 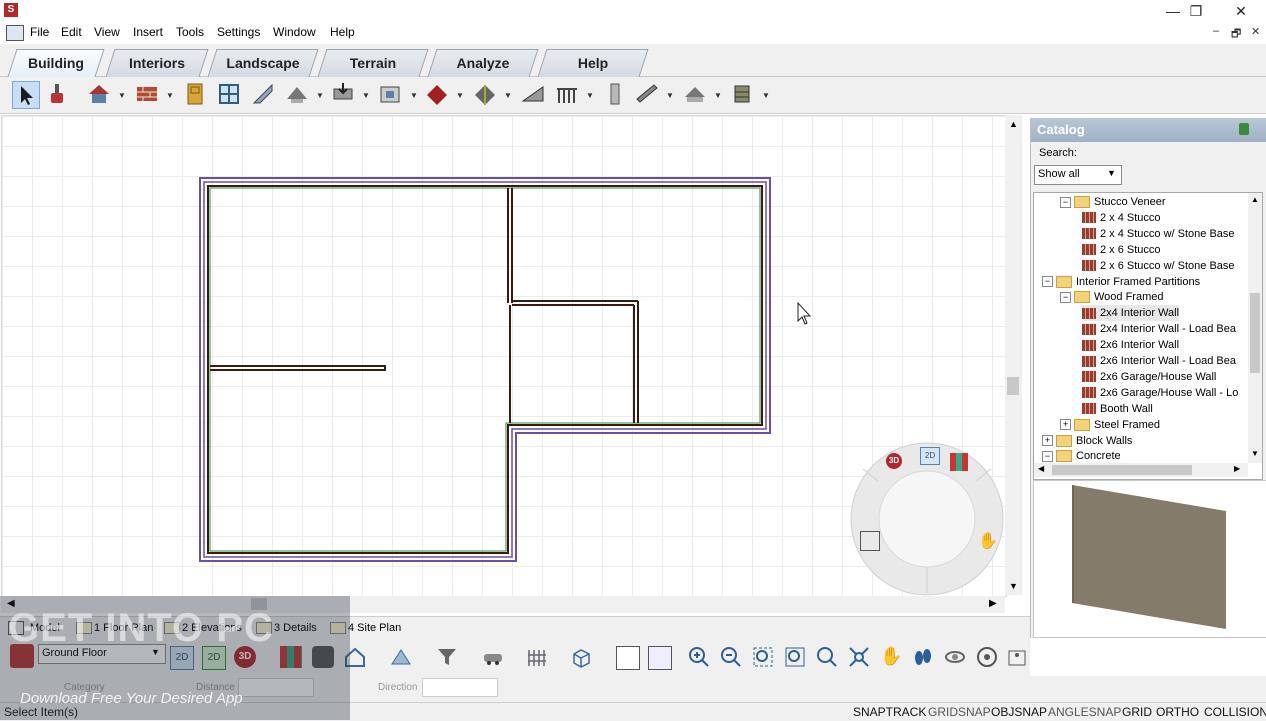 What do you see at coordinates (743, 94) in the screenshot?
I see `cabinet-icon` at bounding box center [743, 94].